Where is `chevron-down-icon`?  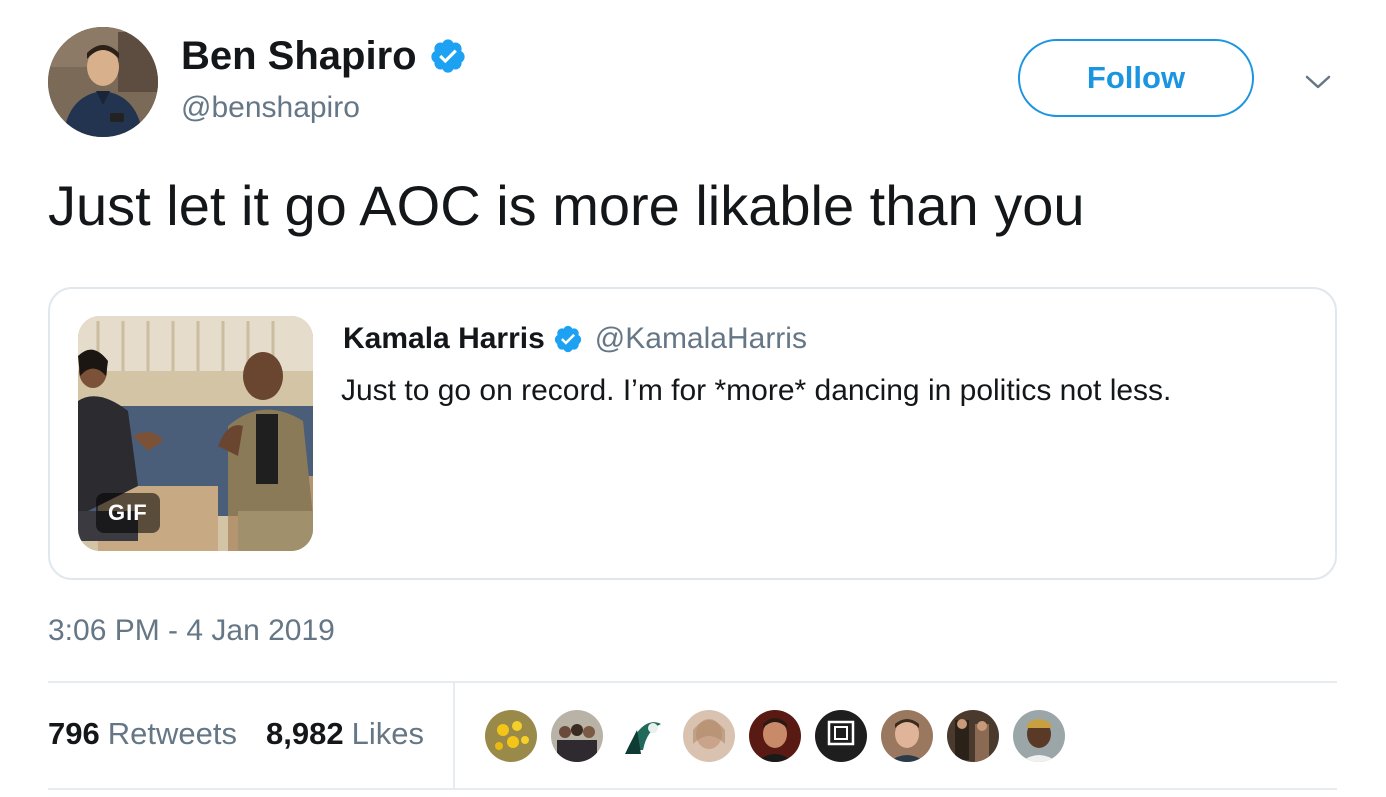
chevron-down-icon is located at coordinates (1318, 82).